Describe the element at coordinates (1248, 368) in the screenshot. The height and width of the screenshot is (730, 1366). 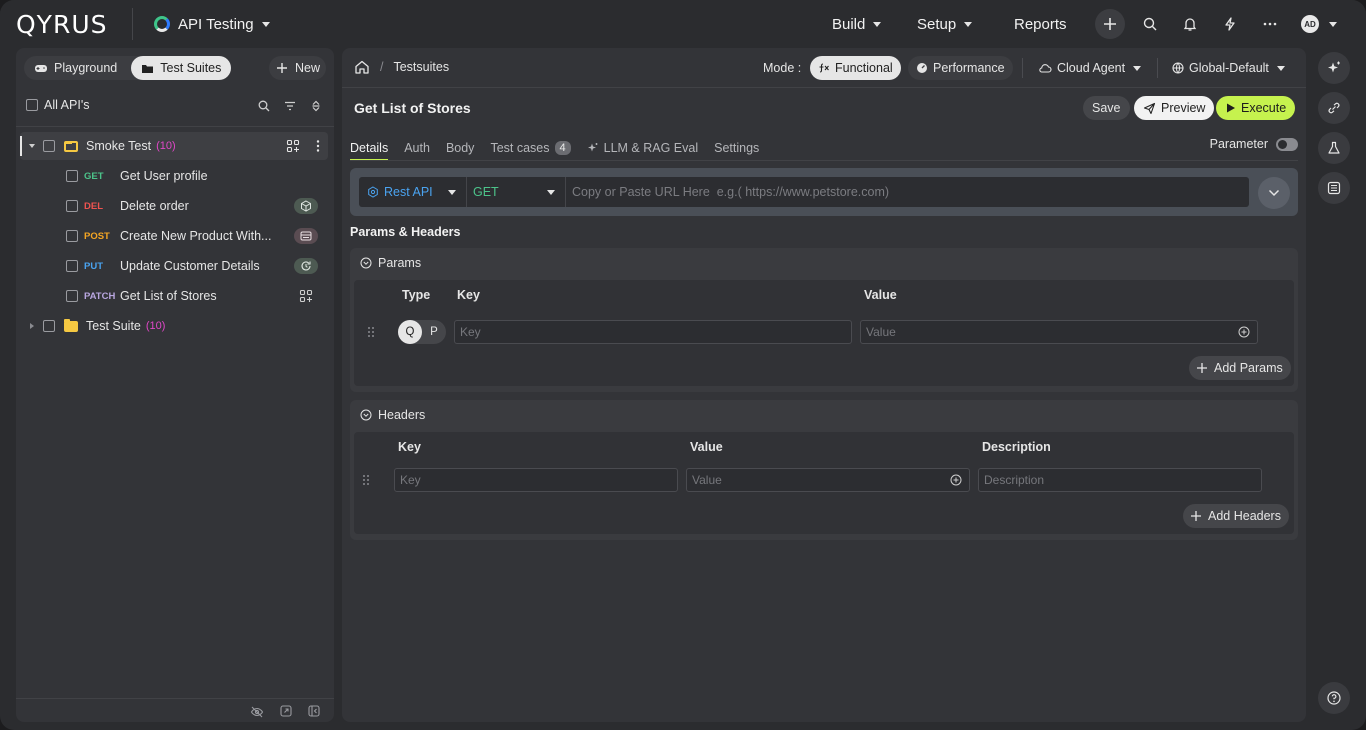
I see `add-params-label: Add Params` at that location.